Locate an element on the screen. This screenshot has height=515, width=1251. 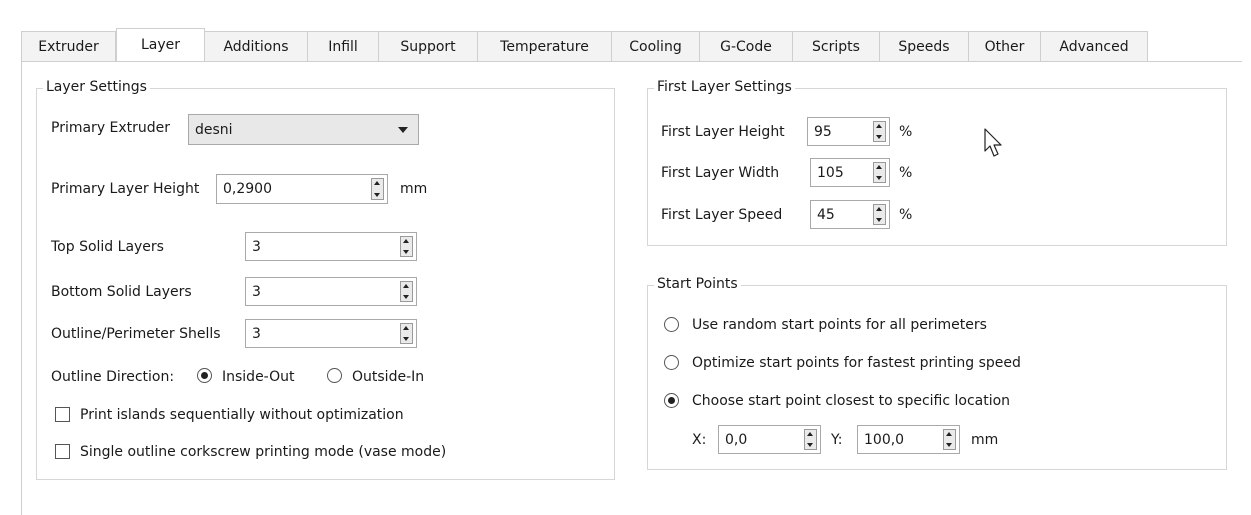
tab-temperature: Temperature is located at coordinates (545, 46).